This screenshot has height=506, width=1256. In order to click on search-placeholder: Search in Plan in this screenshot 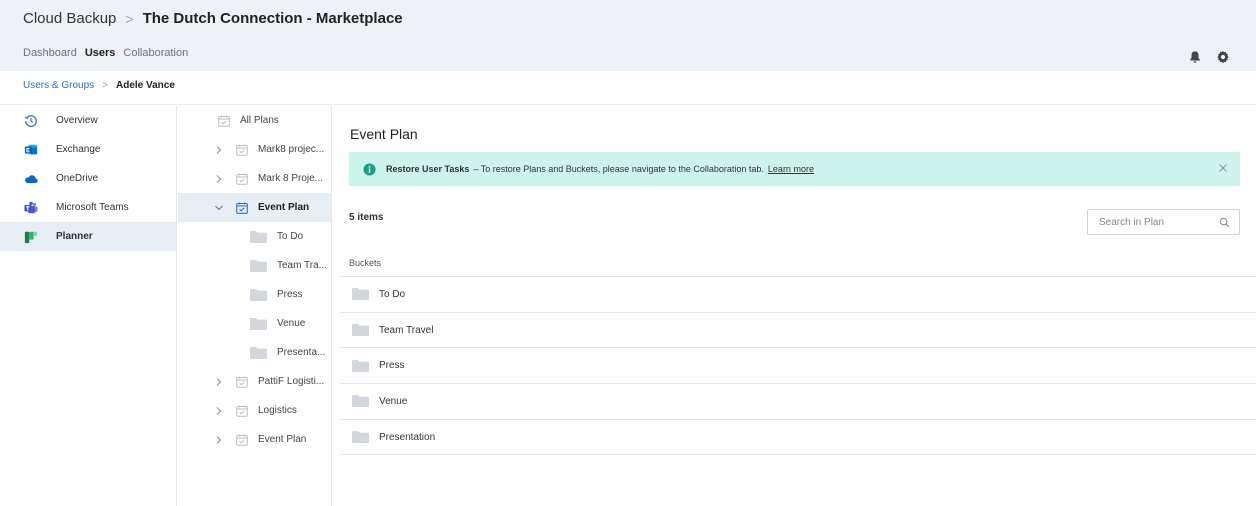, I will do `click(1132, 222)`.